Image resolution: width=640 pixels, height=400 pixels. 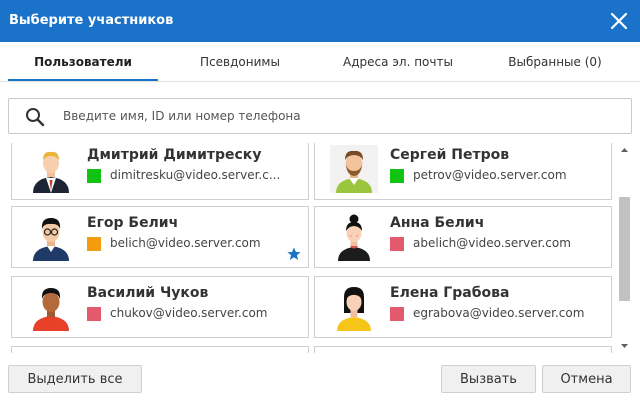 What do you see at coordinates (343, 116) in the screenshot?
I see `search-input` at bounding box center [343, 116].